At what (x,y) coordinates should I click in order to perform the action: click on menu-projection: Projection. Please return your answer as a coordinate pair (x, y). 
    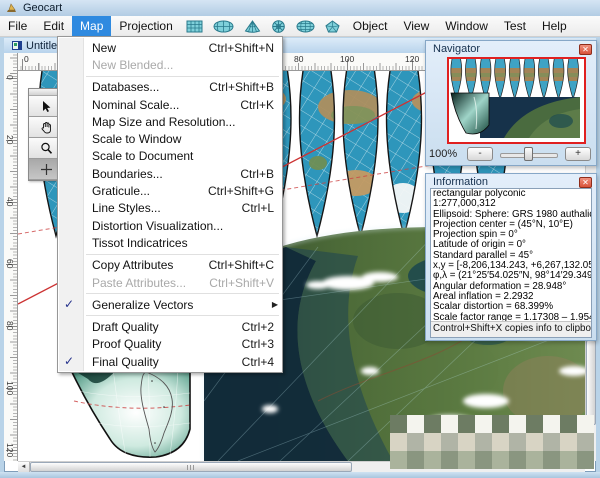
    Looking at the image, I should click on (145, 26).